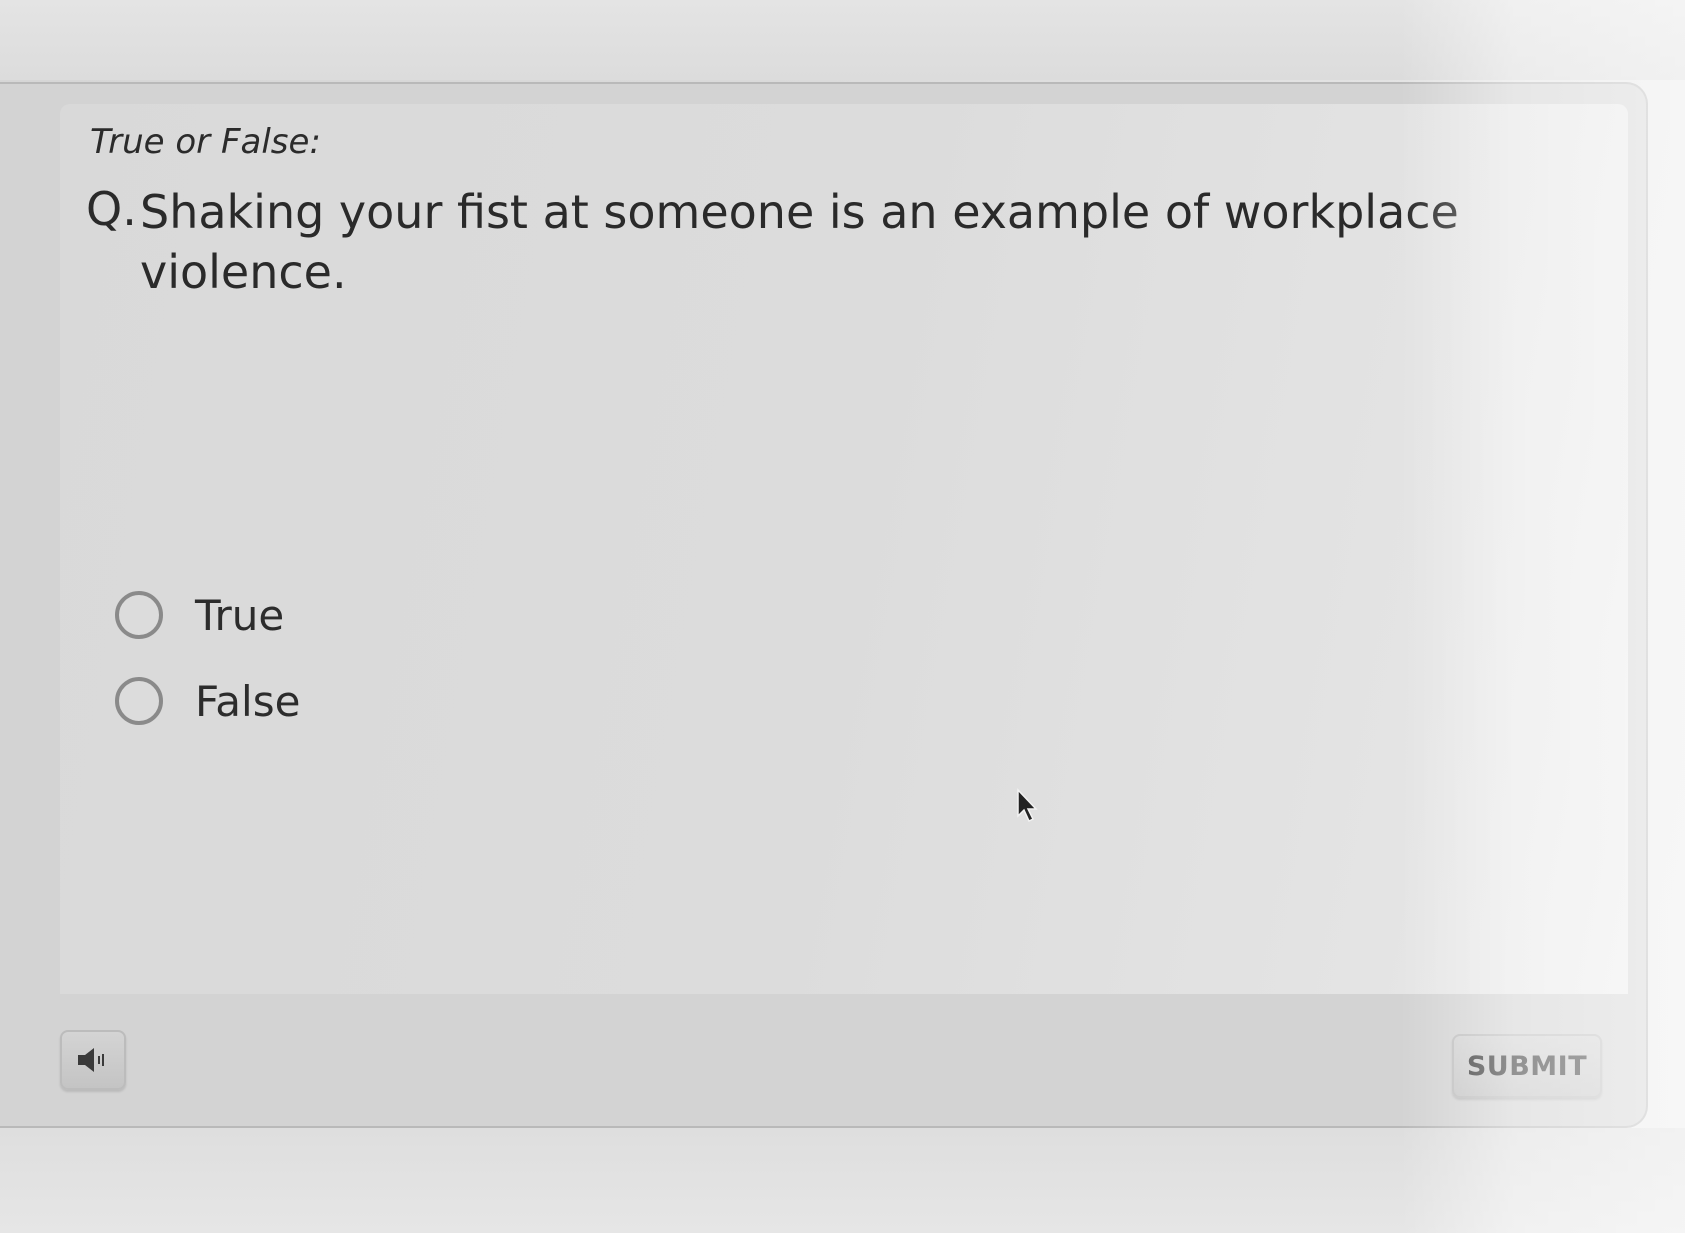 This screenshot has width=1685, height=1233. I want to click on screen-bottom-area, so click(842, 1180).